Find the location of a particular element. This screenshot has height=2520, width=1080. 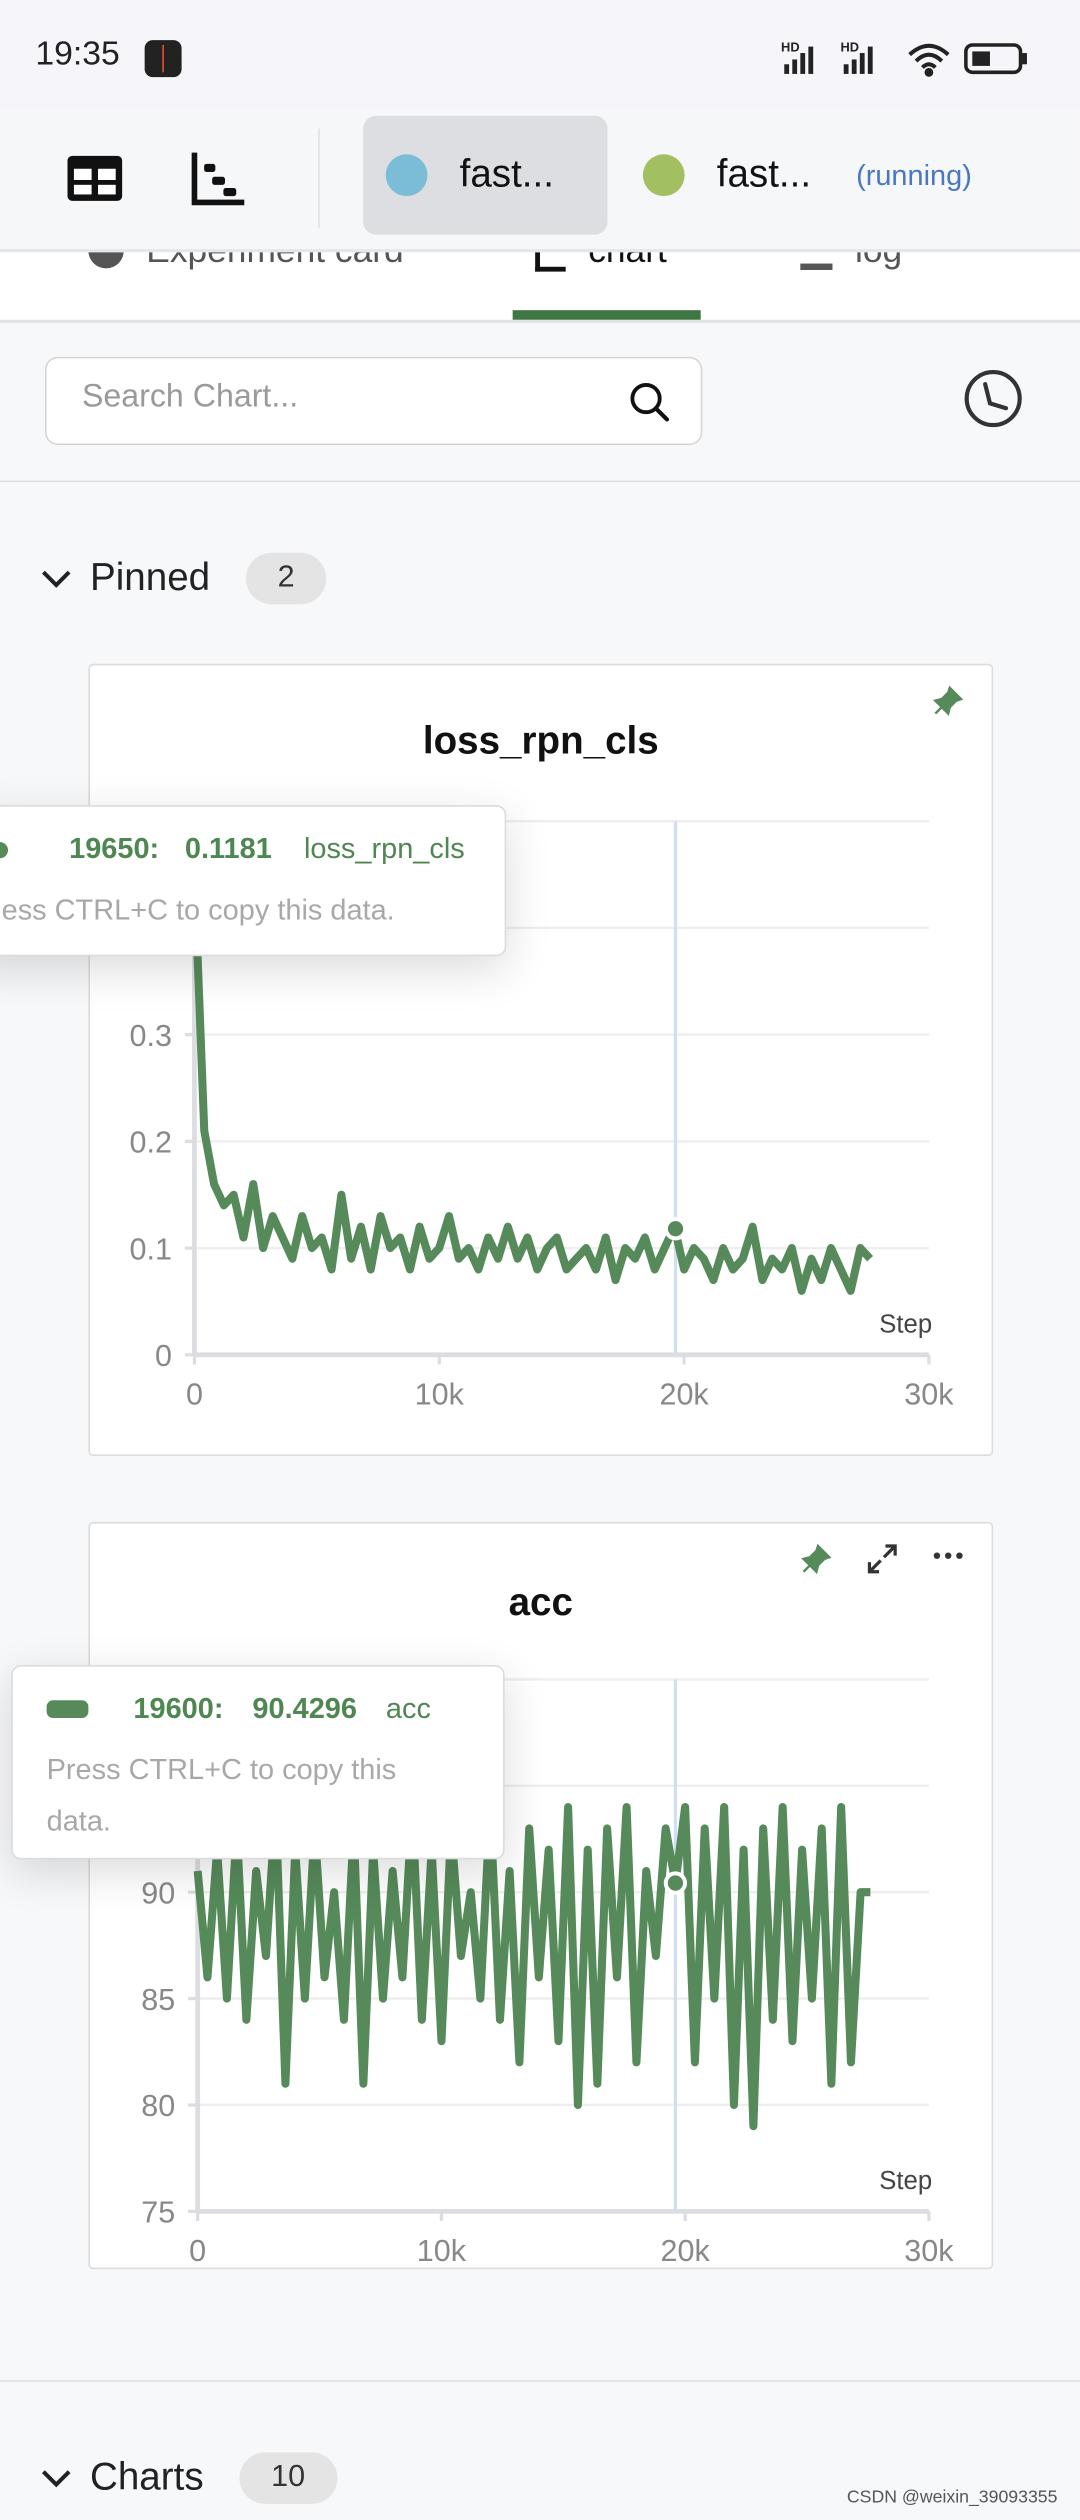

tooltip-series: loss_rpn_cls is located at coordinates (384, 848).